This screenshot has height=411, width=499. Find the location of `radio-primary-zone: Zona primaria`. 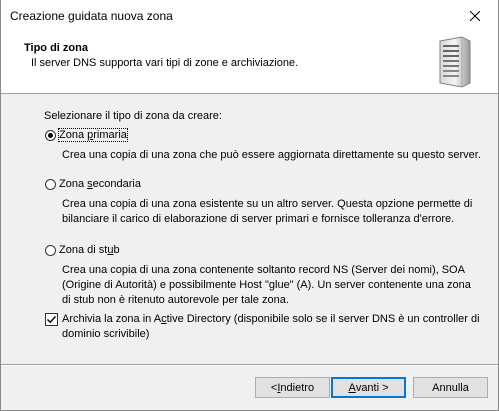

radio-primary-zone: Zona primaria is located at coordinates (86, 135).